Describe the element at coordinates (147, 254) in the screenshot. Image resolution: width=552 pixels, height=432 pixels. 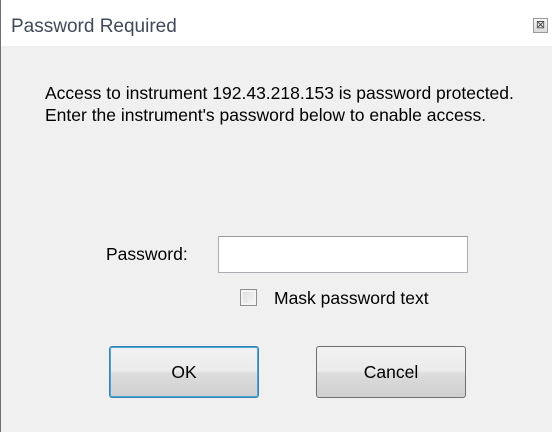
I see `password-label: Password:` at that location.